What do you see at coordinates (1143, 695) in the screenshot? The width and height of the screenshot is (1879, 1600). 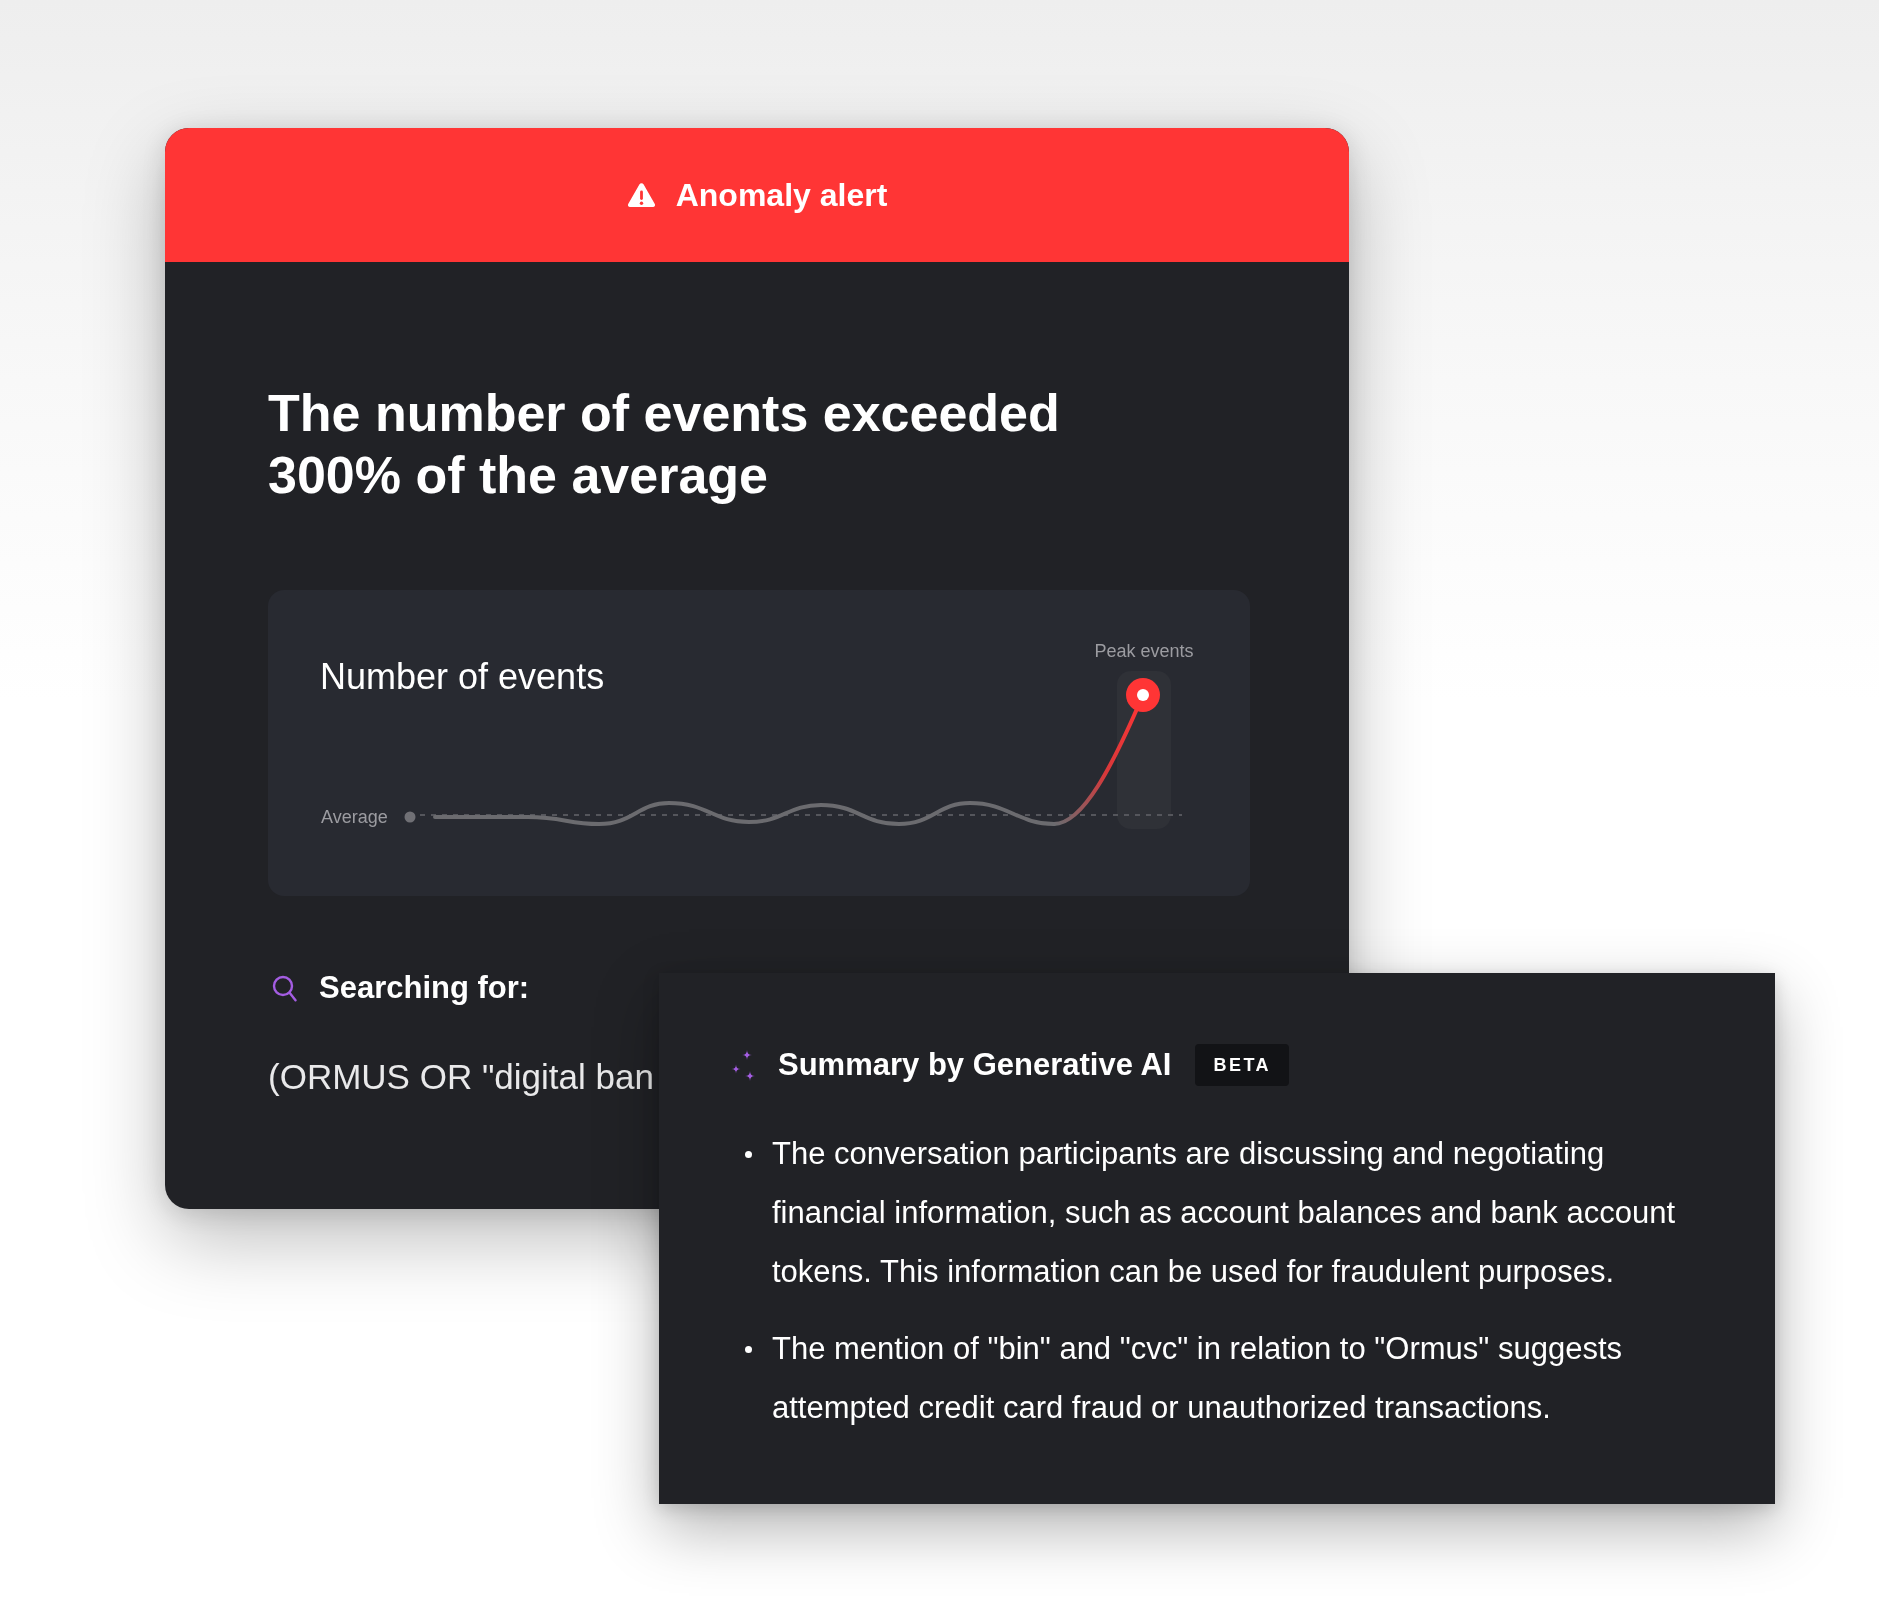 I see `peak-marker-icon` at bounding box center [1143, 695].